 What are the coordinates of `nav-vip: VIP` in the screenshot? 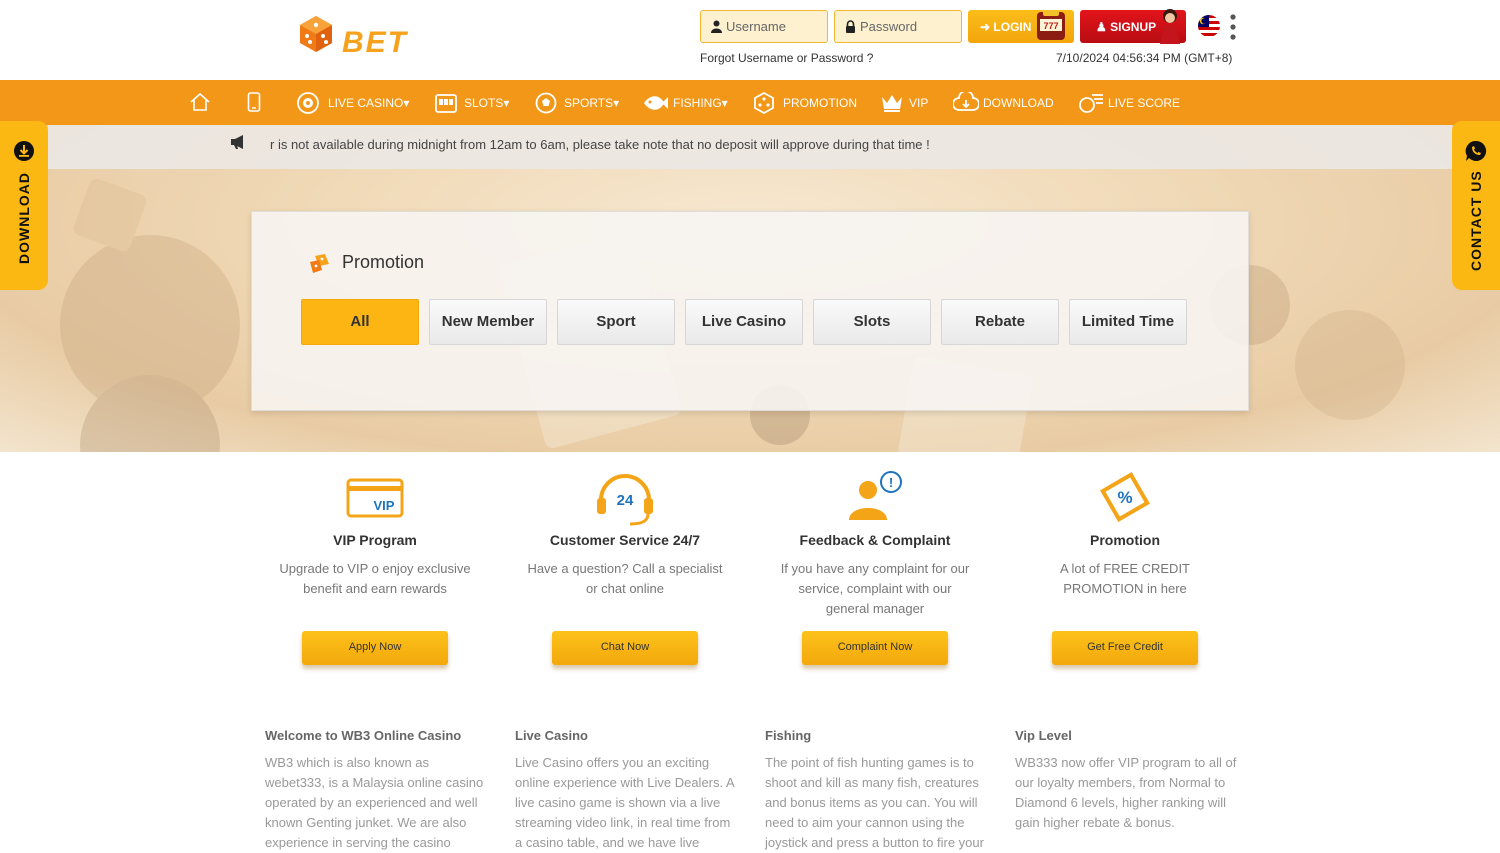 It's located at (905, 102).